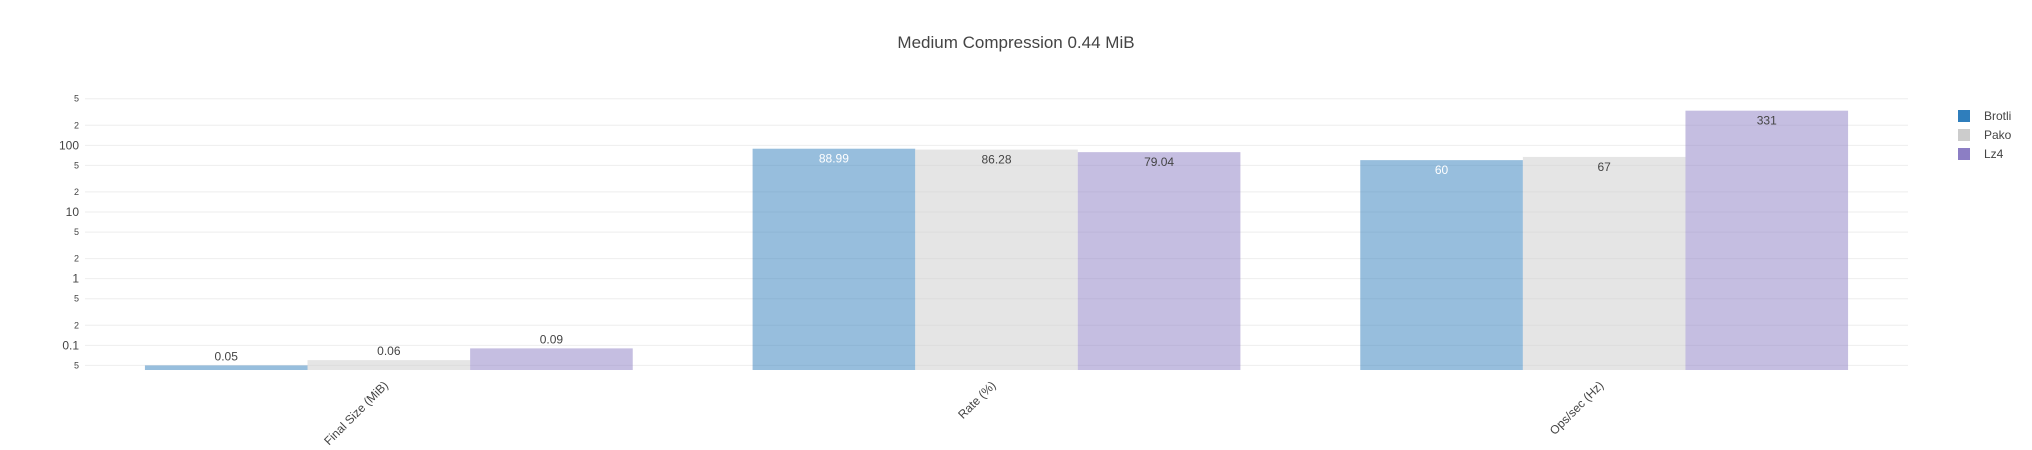 The width and height of the screenshot is (2032, 450). What do you see at coordinates (70, 345) in the screenshot?
I see `y-tick-label: 0.1` at bounding box center [70, 345].